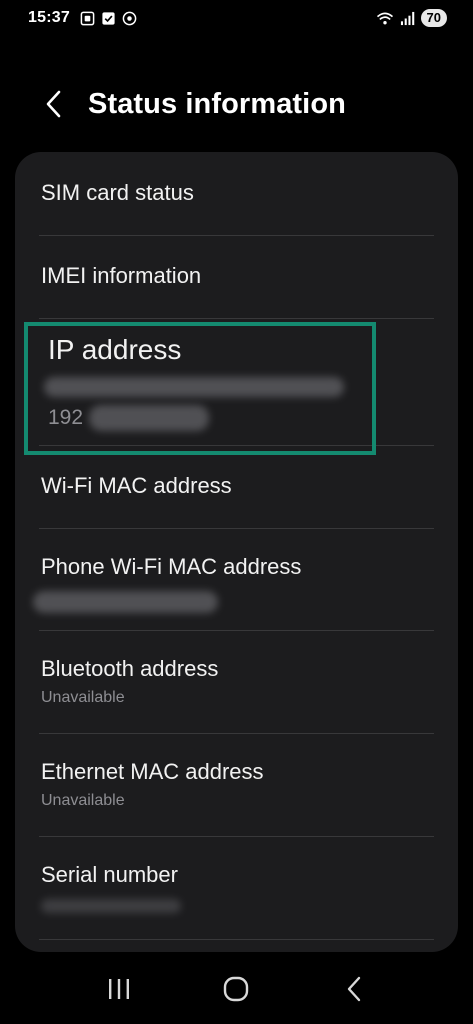 The width and height of the screenshot is (473, 1024). I want to click on back-icon, so click(354, 989).